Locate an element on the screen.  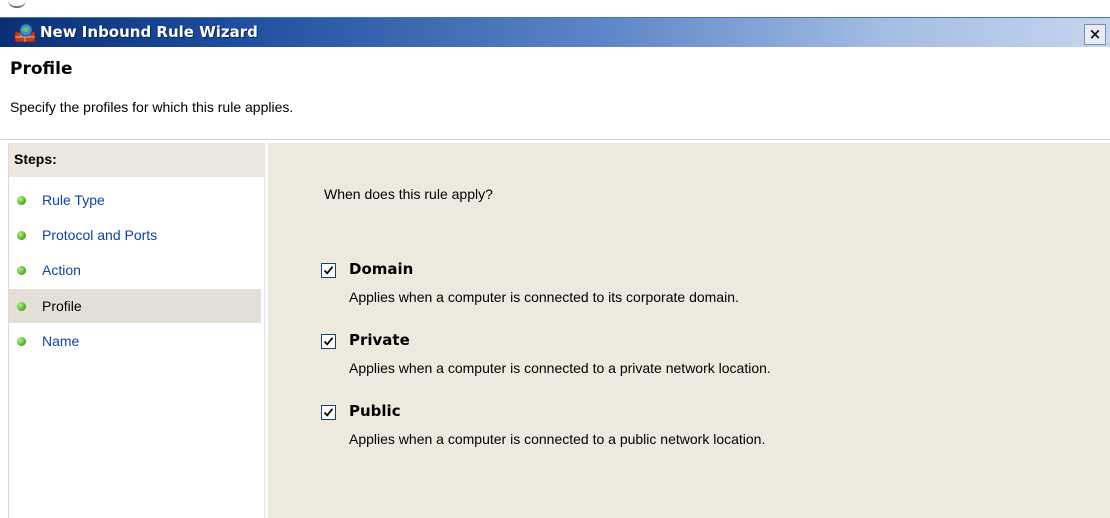
step-protocol-and-ports: Protocol and Ports is located at coordinates (135, 235).